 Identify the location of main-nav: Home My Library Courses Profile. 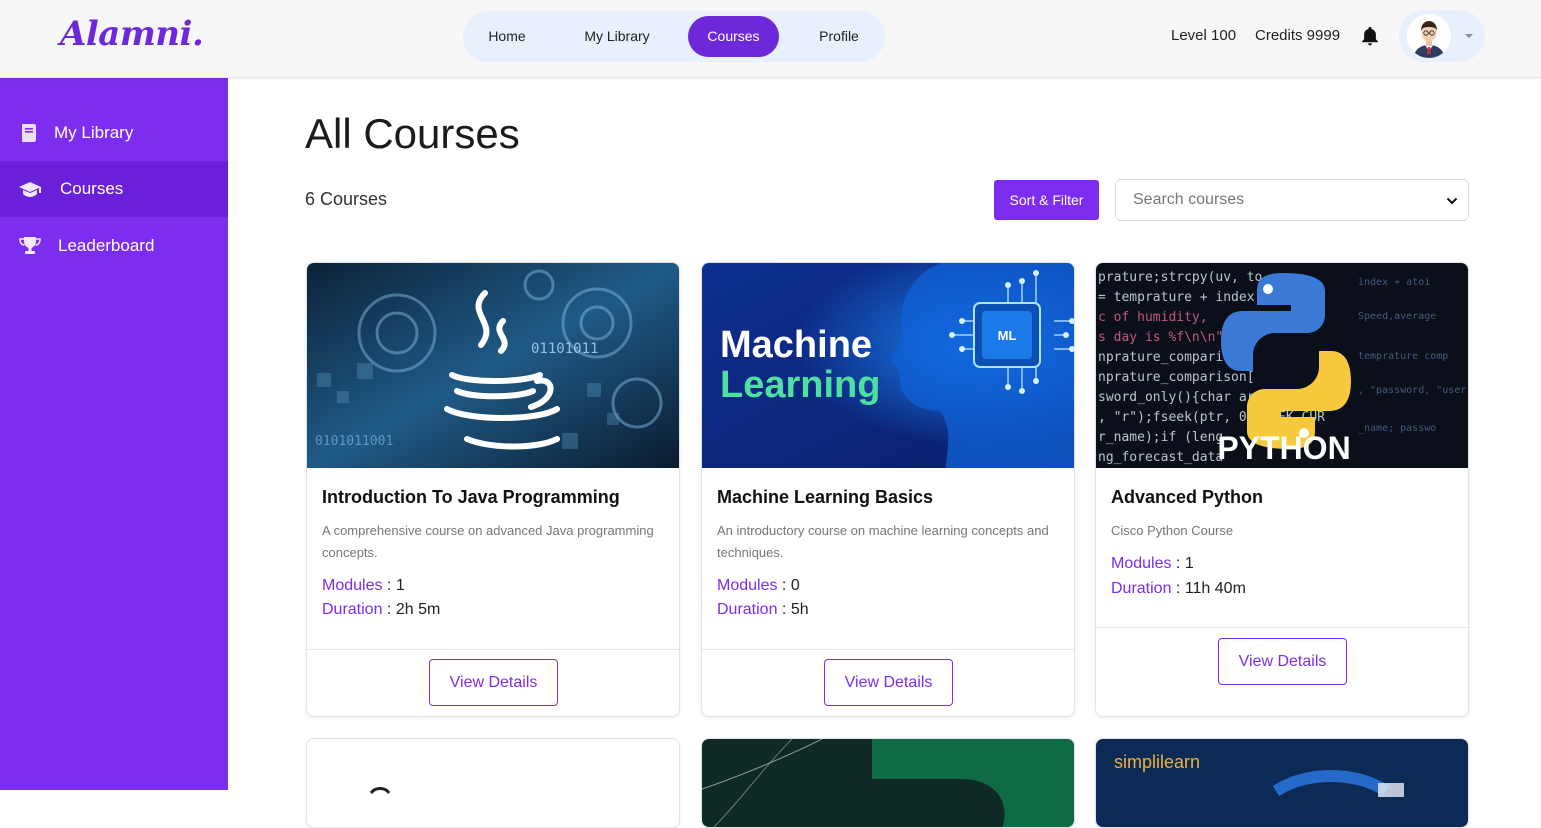
(674, 36).